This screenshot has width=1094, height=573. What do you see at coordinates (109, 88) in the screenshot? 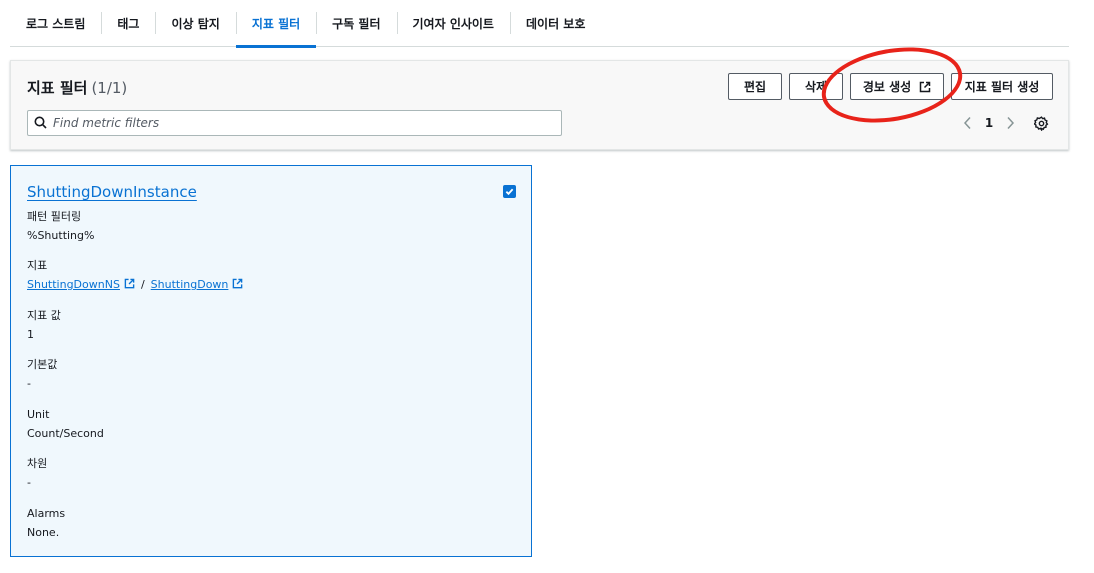
I see `panel-count: (1/1)` at bounding box center [109, 88].